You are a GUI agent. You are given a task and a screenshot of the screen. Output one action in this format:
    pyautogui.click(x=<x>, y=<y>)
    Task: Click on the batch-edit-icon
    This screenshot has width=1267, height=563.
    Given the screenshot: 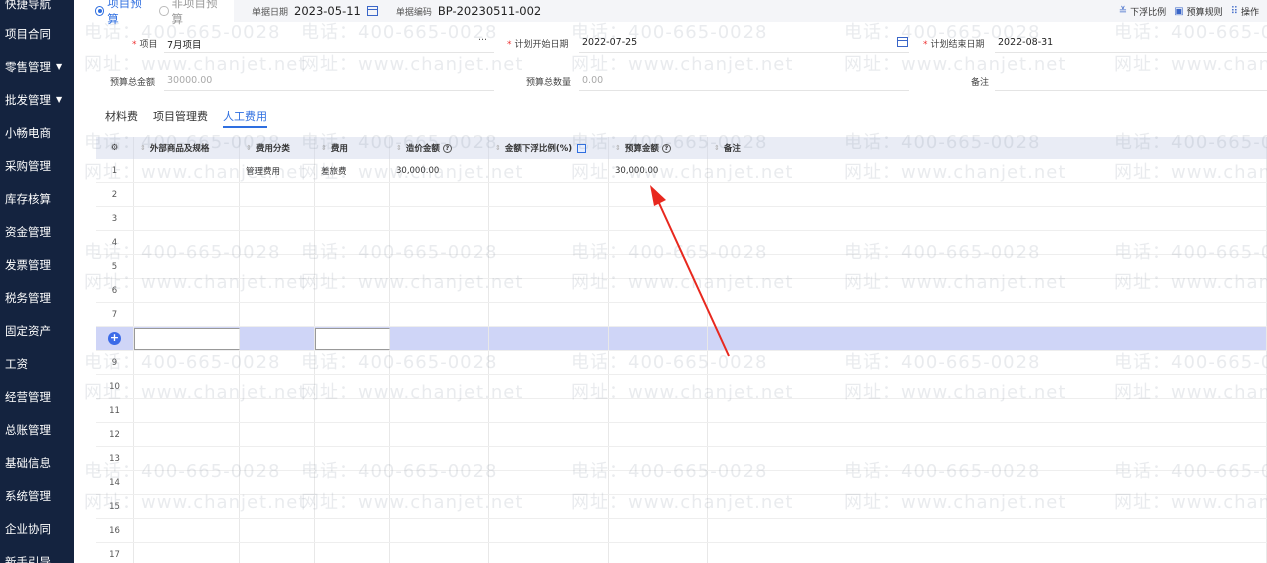 What is the action you would take?
    pyautogui.click(x=582, y=148)
    